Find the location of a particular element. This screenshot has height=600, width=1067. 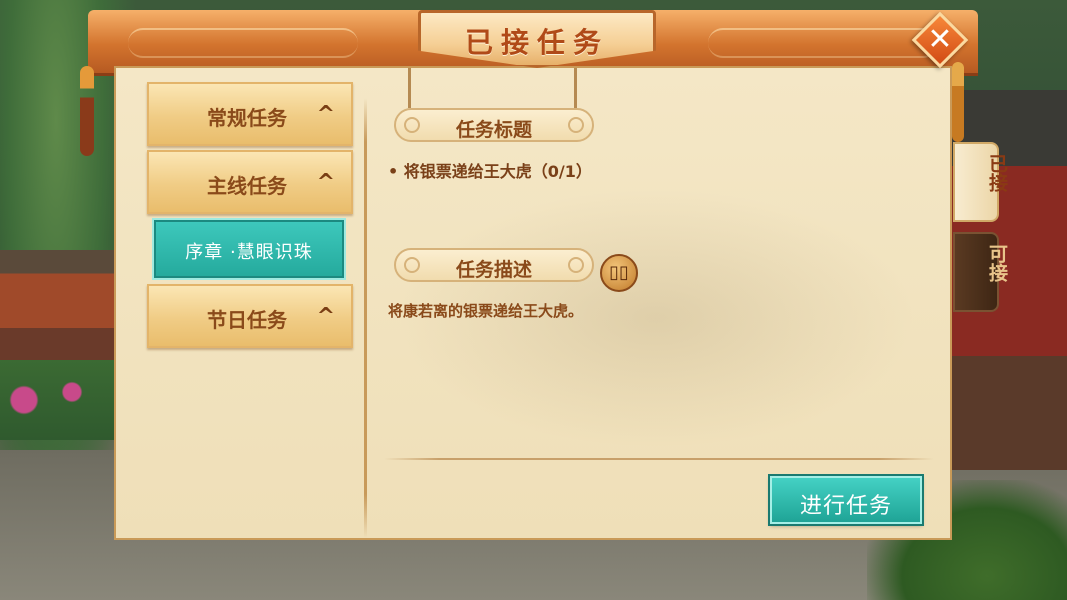

close-icon: ✕ is located at coordinates (940, 39).